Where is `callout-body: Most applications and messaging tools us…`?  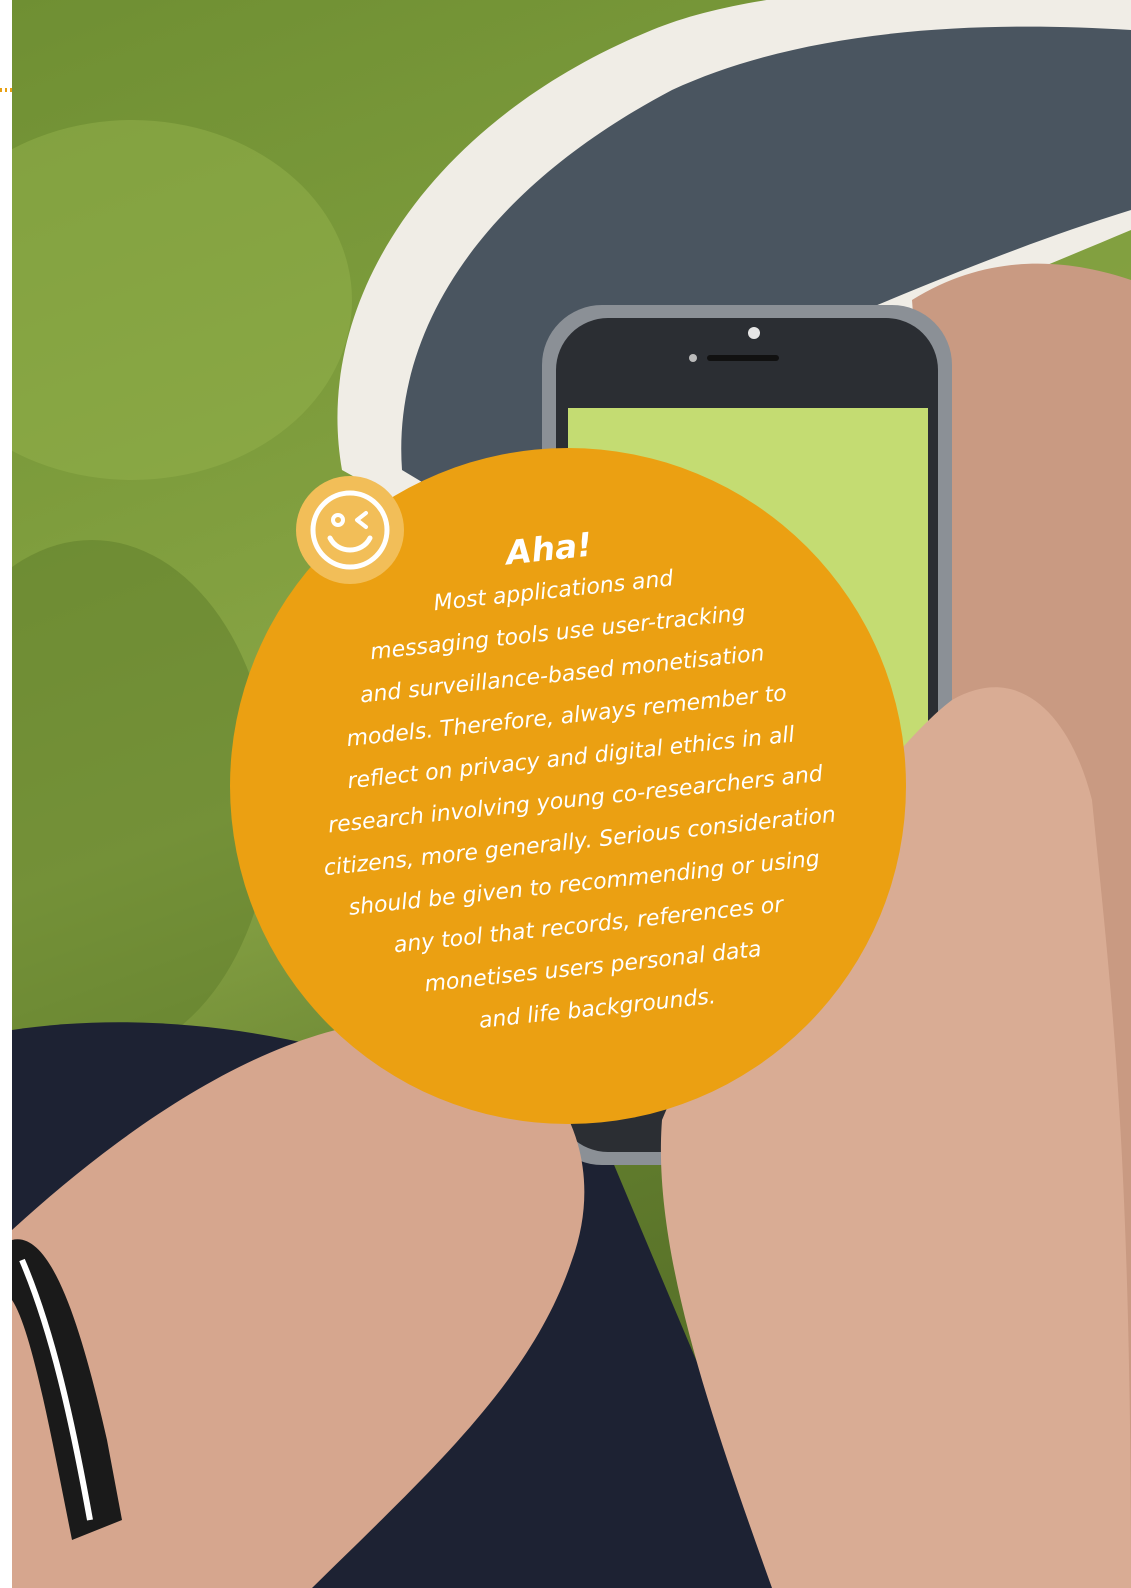 callout-body: Most applications and messaging tools us… is located at coordinates (580, 799).